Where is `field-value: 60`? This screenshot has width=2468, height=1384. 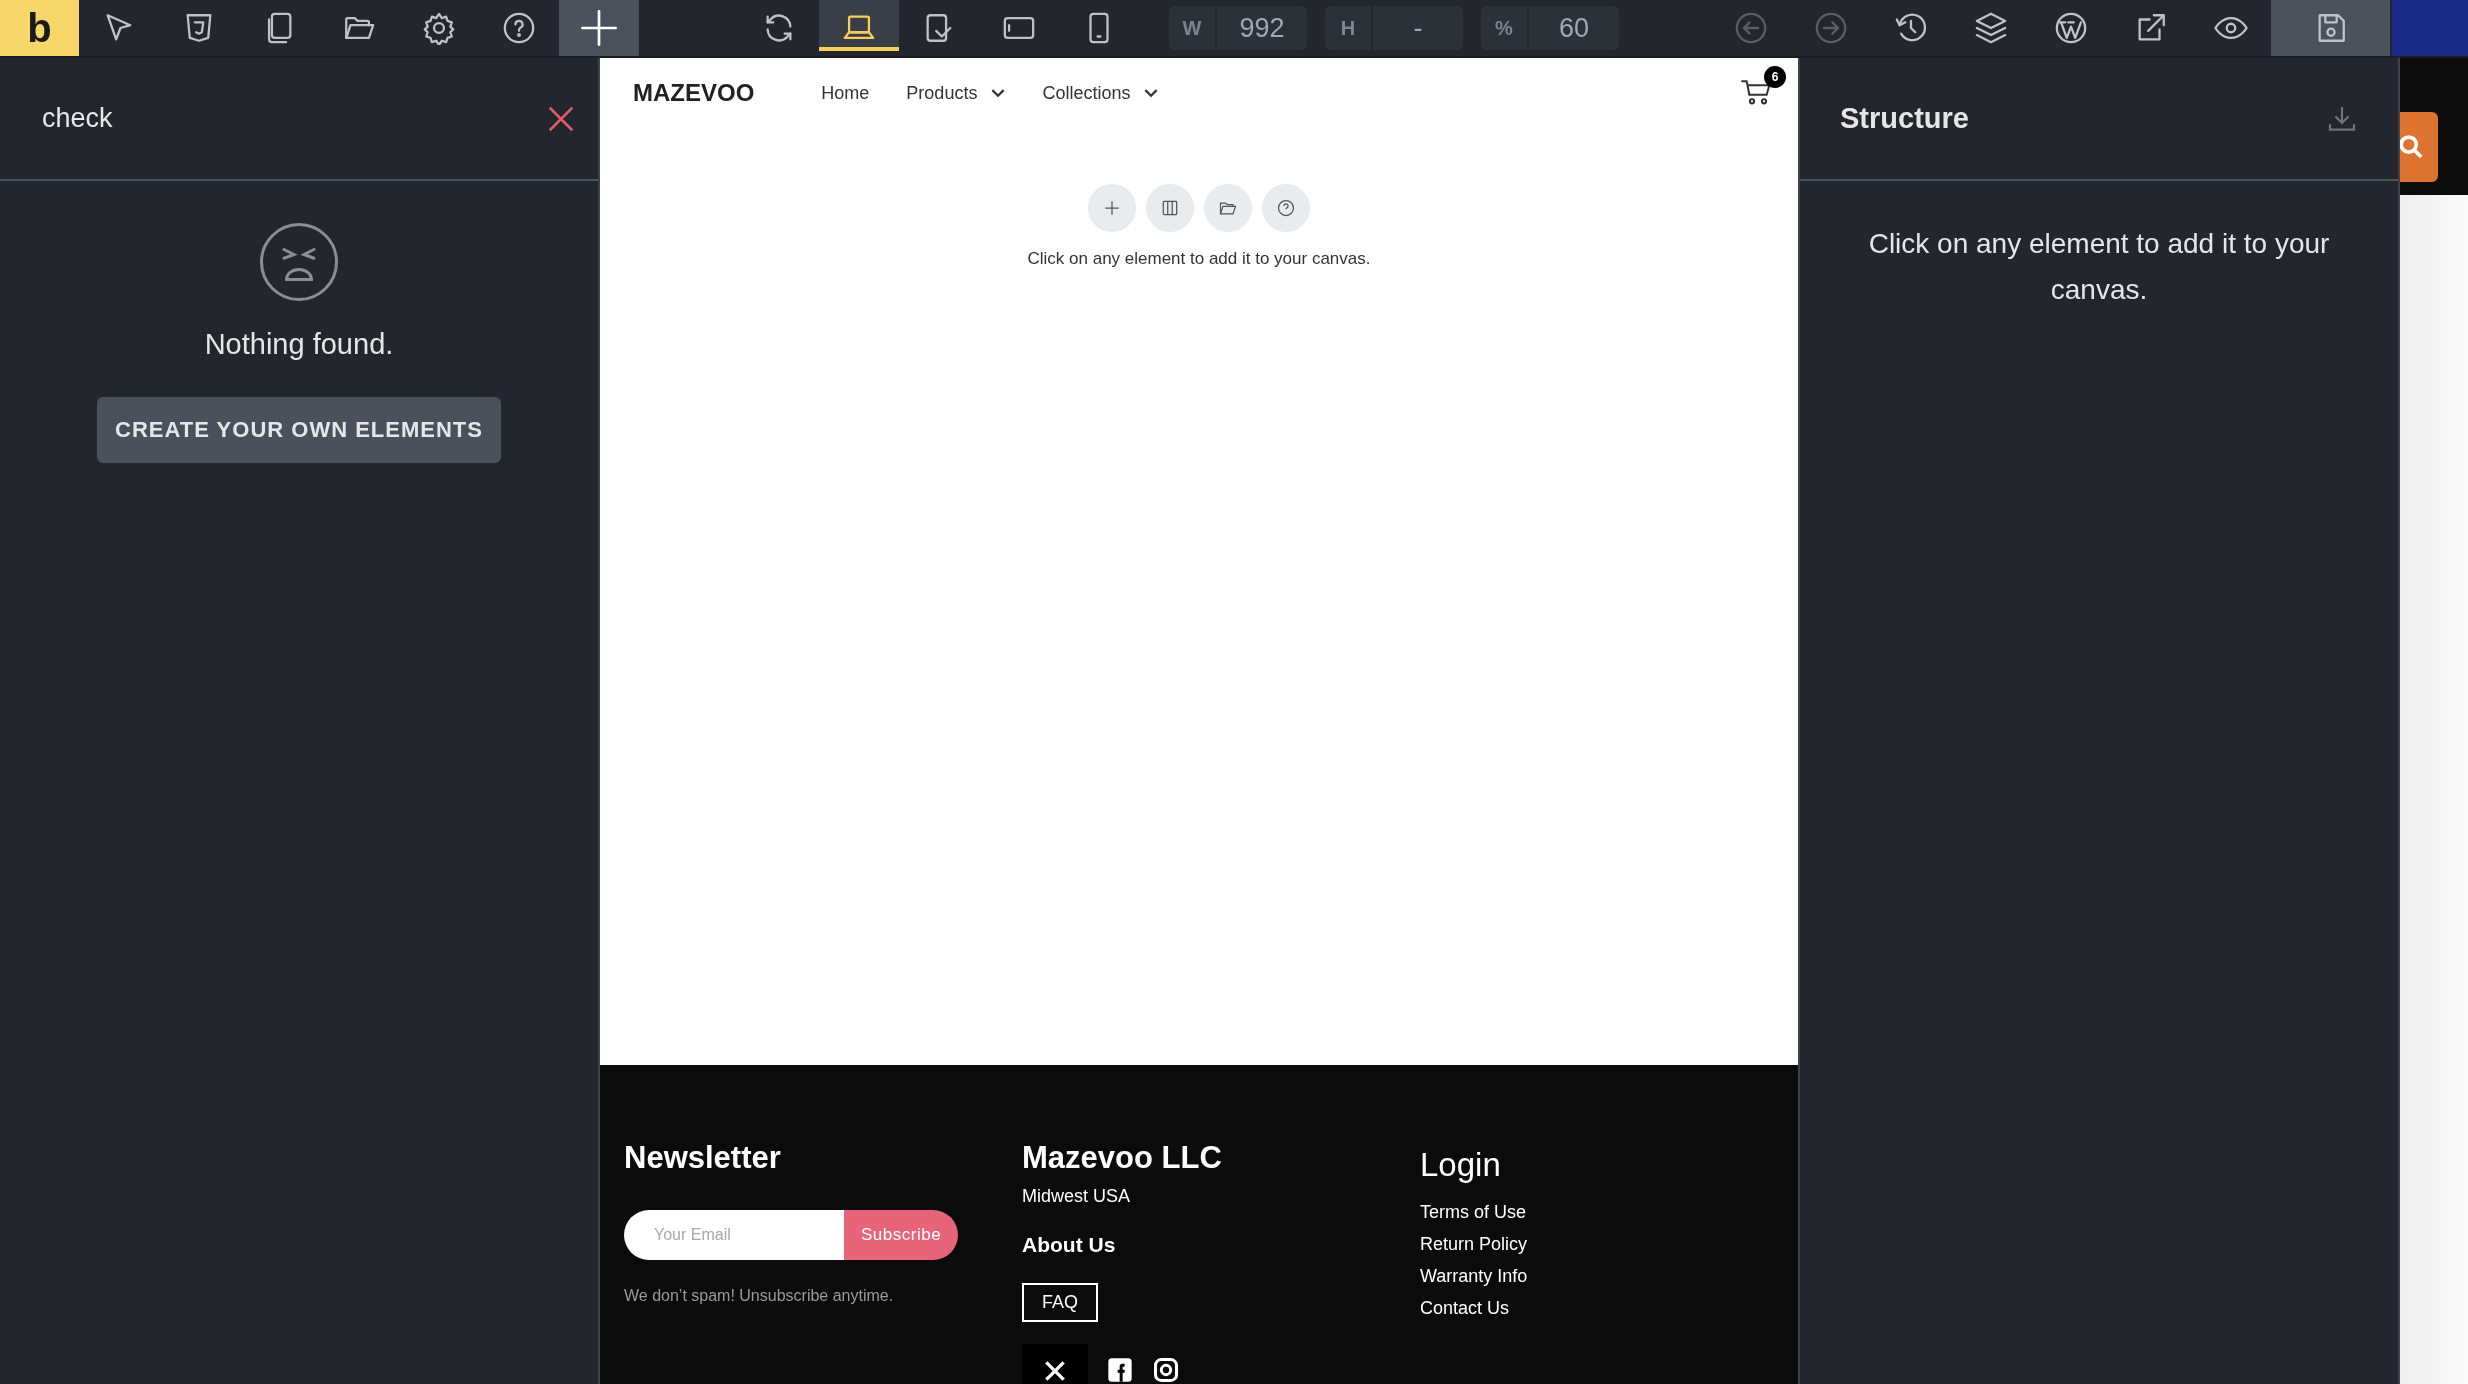 field-value: 60 is located at coordinates (1573, 28).